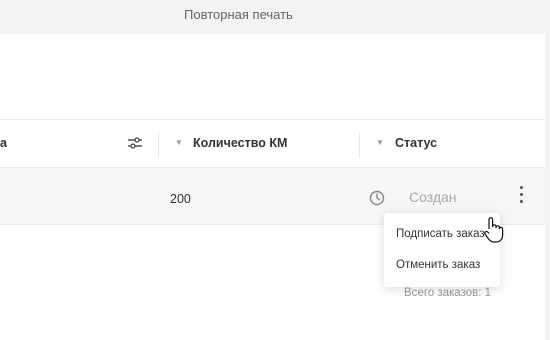 This screenshot has width=550, height=340. What do you see at coordinates (416, 143) in the screenshot?
I see `column-header-status: Статус` at bounding box center [416, 143].